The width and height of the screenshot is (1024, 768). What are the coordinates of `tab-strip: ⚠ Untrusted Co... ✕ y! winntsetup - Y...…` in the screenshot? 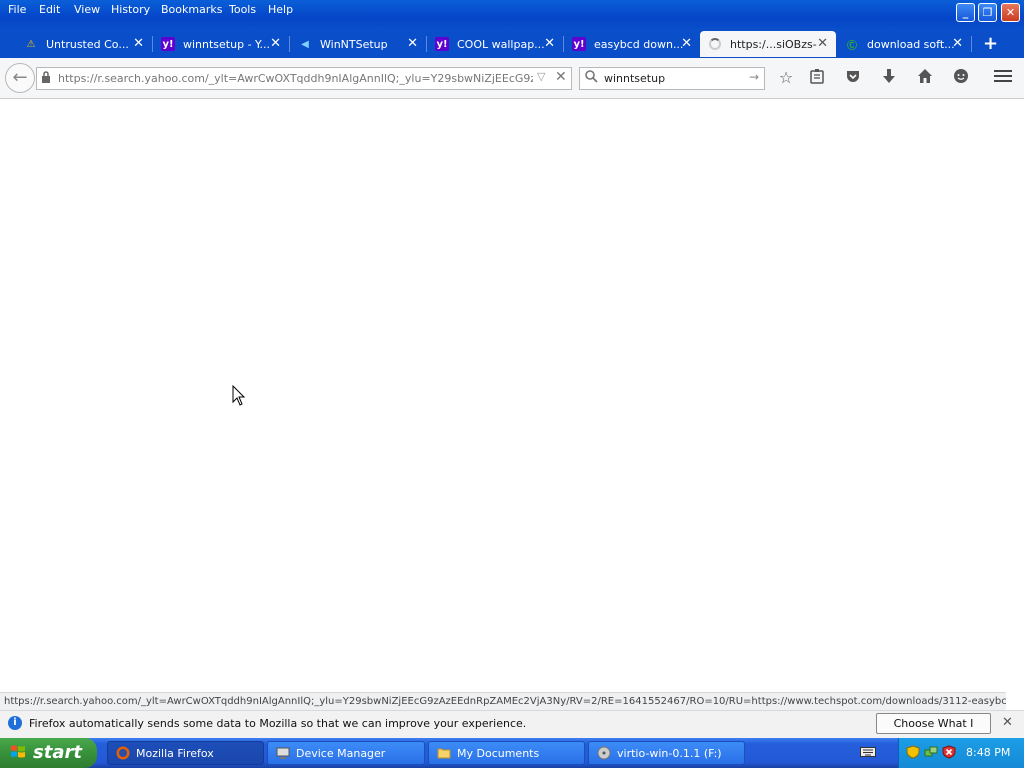 It's located at (512, 44).